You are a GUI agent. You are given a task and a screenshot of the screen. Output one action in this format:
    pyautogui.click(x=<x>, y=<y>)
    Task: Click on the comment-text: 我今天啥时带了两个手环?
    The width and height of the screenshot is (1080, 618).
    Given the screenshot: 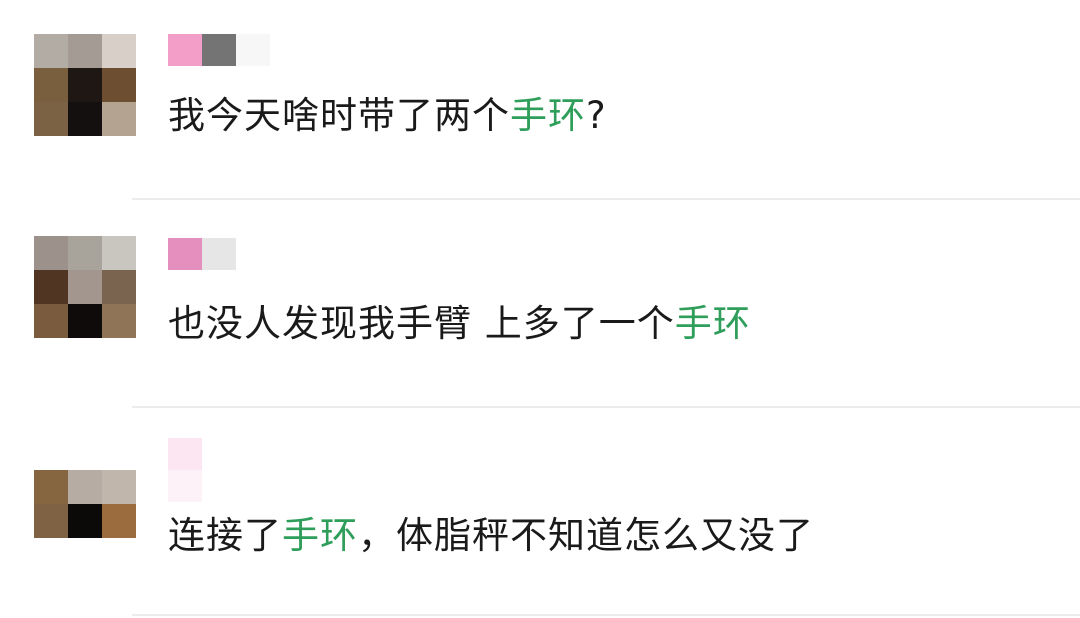 What is the action you would take?
    pyautogui.click(x=387, y=116)
    